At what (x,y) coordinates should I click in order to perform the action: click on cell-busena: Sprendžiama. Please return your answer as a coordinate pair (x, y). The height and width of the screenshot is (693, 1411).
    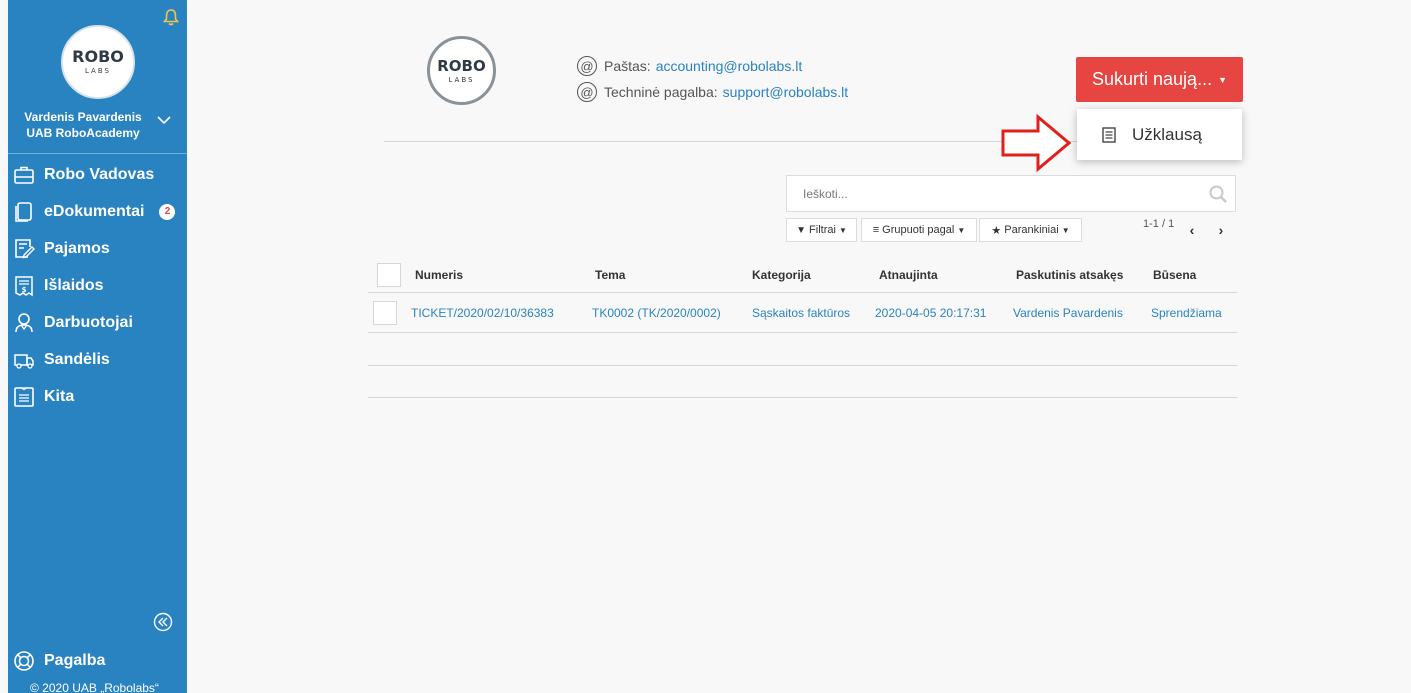
    Looking at the image, I should click on (1186, 312).